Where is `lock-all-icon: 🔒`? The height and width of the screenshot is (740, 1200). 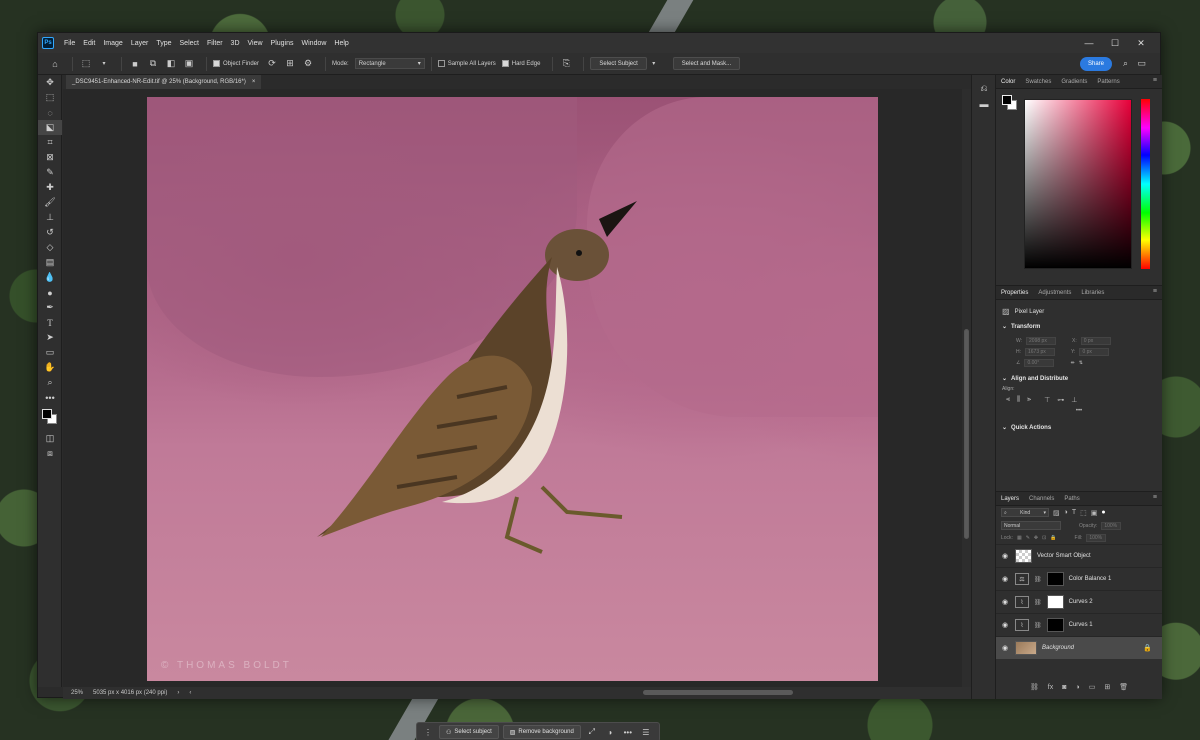 lock-all-icon: 🔒 is located at coordinates (1053, 538).